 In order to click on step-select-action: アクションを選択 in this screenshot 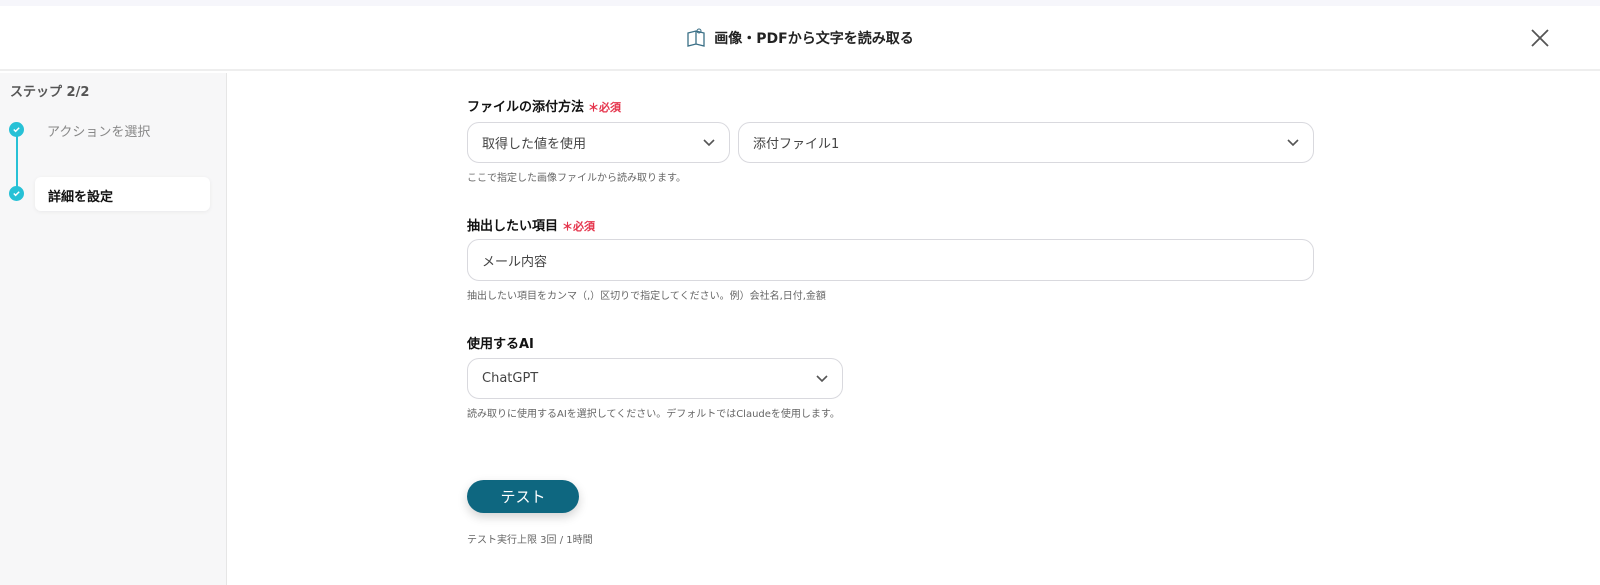, I will do `click(98, 130)`.